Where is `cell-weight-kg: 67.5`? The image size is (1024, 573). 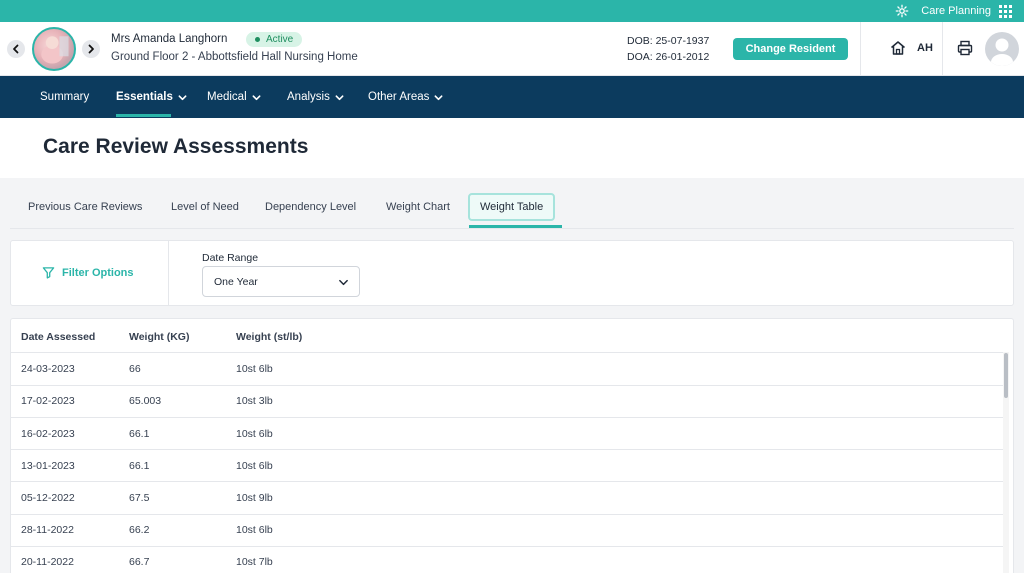
cell-weight-kg: 67.5 is located at coordinates (139, 498).